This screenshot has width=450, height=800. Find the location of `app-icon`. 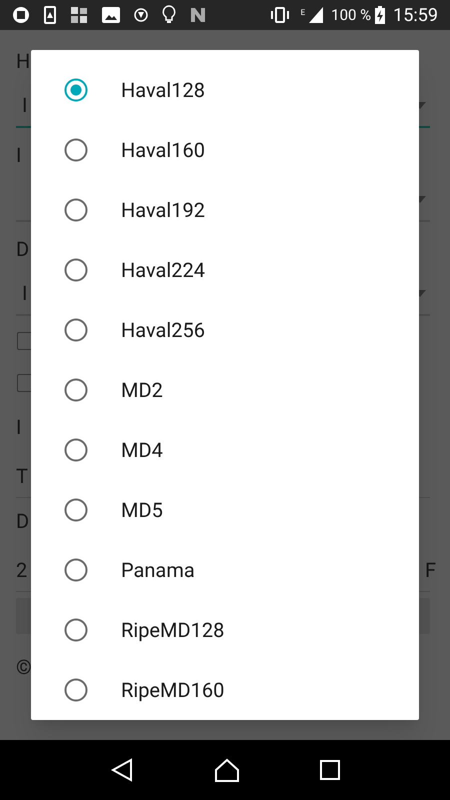

app-icon is located at coordinates (21, 15).